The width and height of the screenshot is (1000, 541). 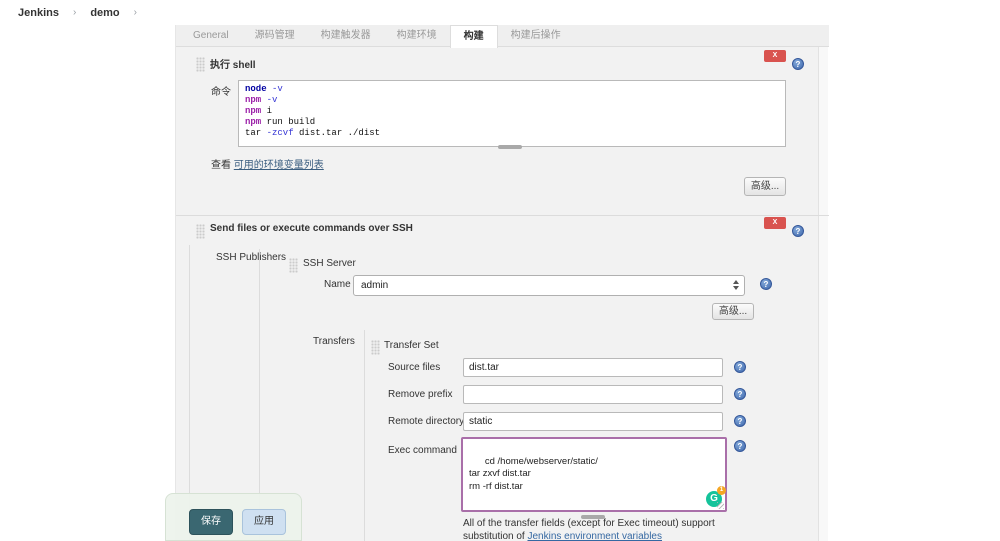 What do you see at coordinates (594, 536) in the screenshot?
I see `jenkins-env-variables-link: Jenkins environment variables` at bounding box center [594, 536].